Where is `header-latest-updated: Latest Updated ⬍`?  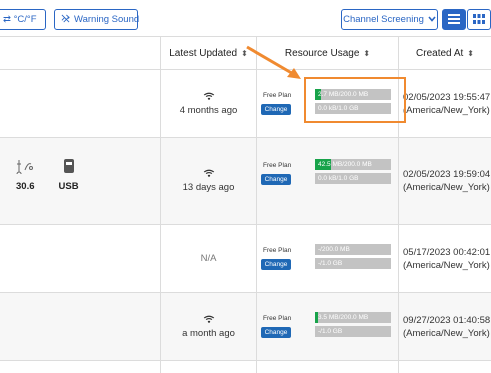 header-latest-updated: Latest Updated ⬍ is located at coordinates (208, 53).